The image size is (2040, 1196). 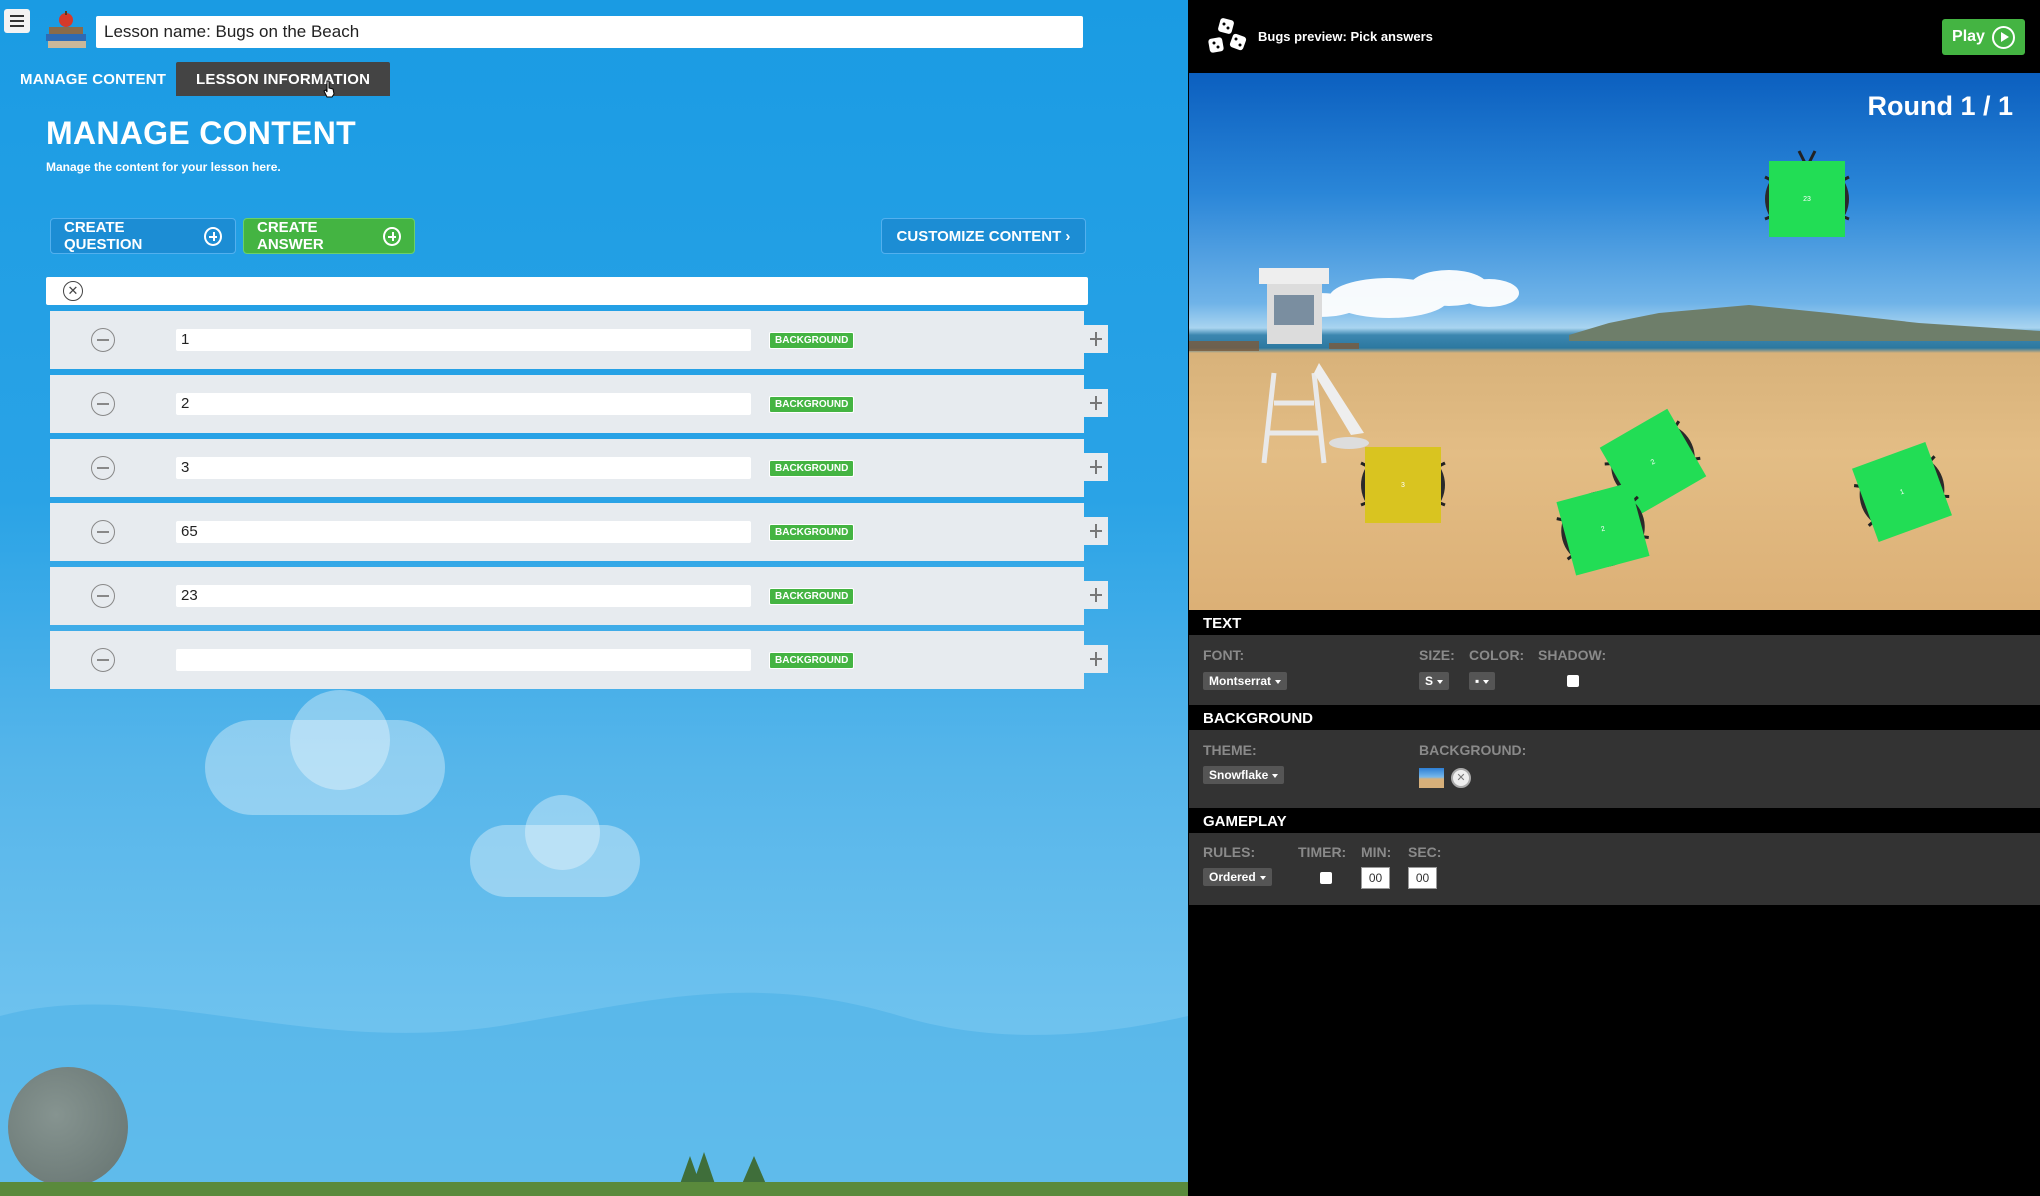 What do you see at coordinates (1326, 878) in the screenshot?
I see `timer-checkbox` at bounding box center [1326, 878].